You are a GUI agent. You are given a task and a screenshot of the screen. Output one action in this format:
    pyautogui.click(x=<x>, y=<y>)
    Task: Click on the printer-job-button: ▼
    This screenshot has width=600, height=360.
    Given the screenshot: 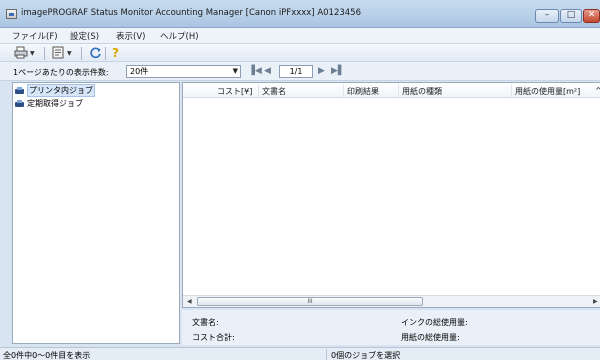 What is the action you would take?
    pyautogui.click(x=24, y=53)
    